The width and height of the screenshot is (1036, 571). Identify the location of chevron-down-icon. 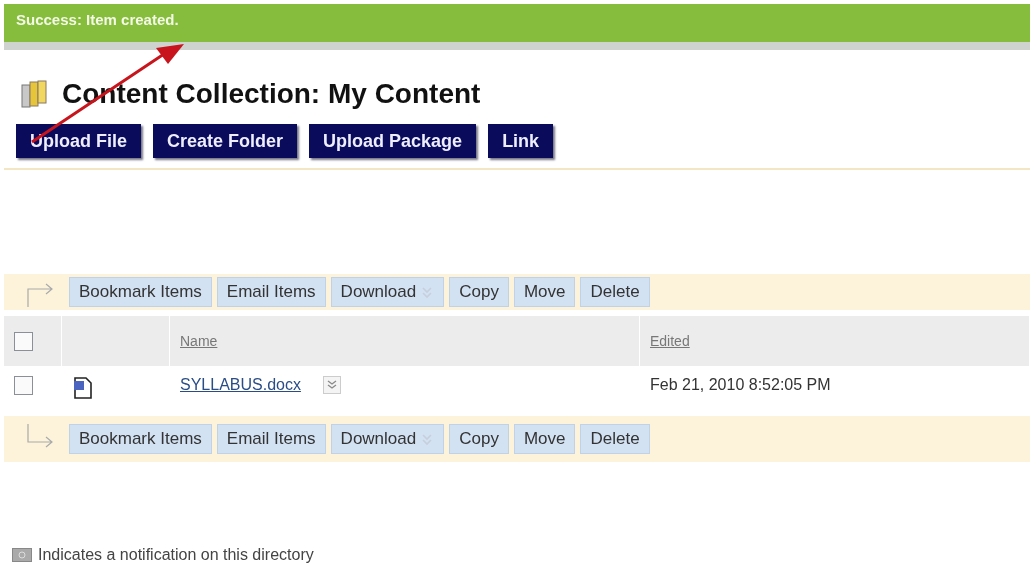
(331, 385).